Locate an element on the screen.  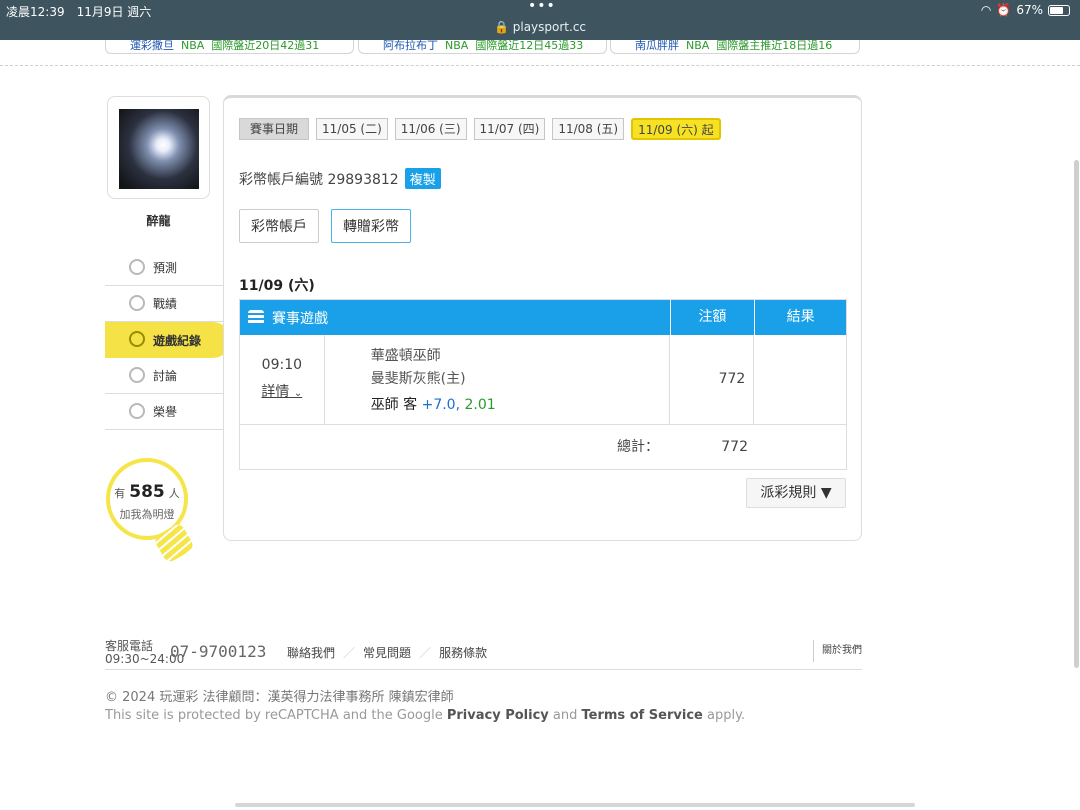
tab-coin-account: 彩幣帳戶 is located at coordinates (279, 226).